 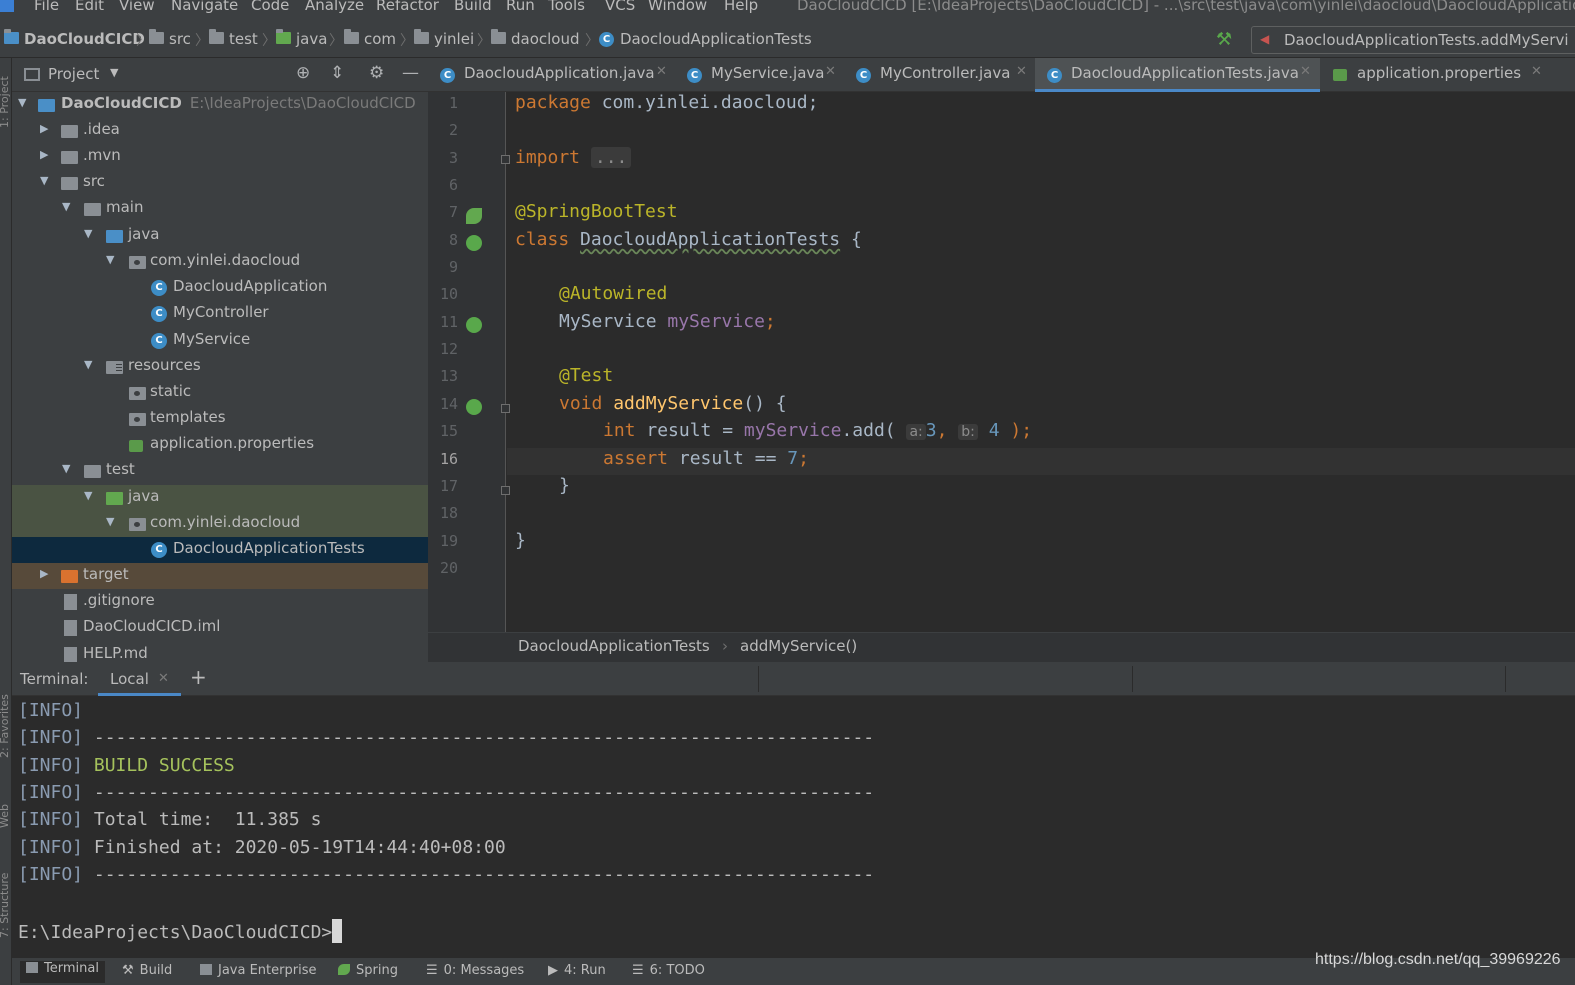 What do you see at coordinates (220, 498) in the screenshot?
I see `tree-item-test-java: ▼ java` at bounding box center [220, 498].